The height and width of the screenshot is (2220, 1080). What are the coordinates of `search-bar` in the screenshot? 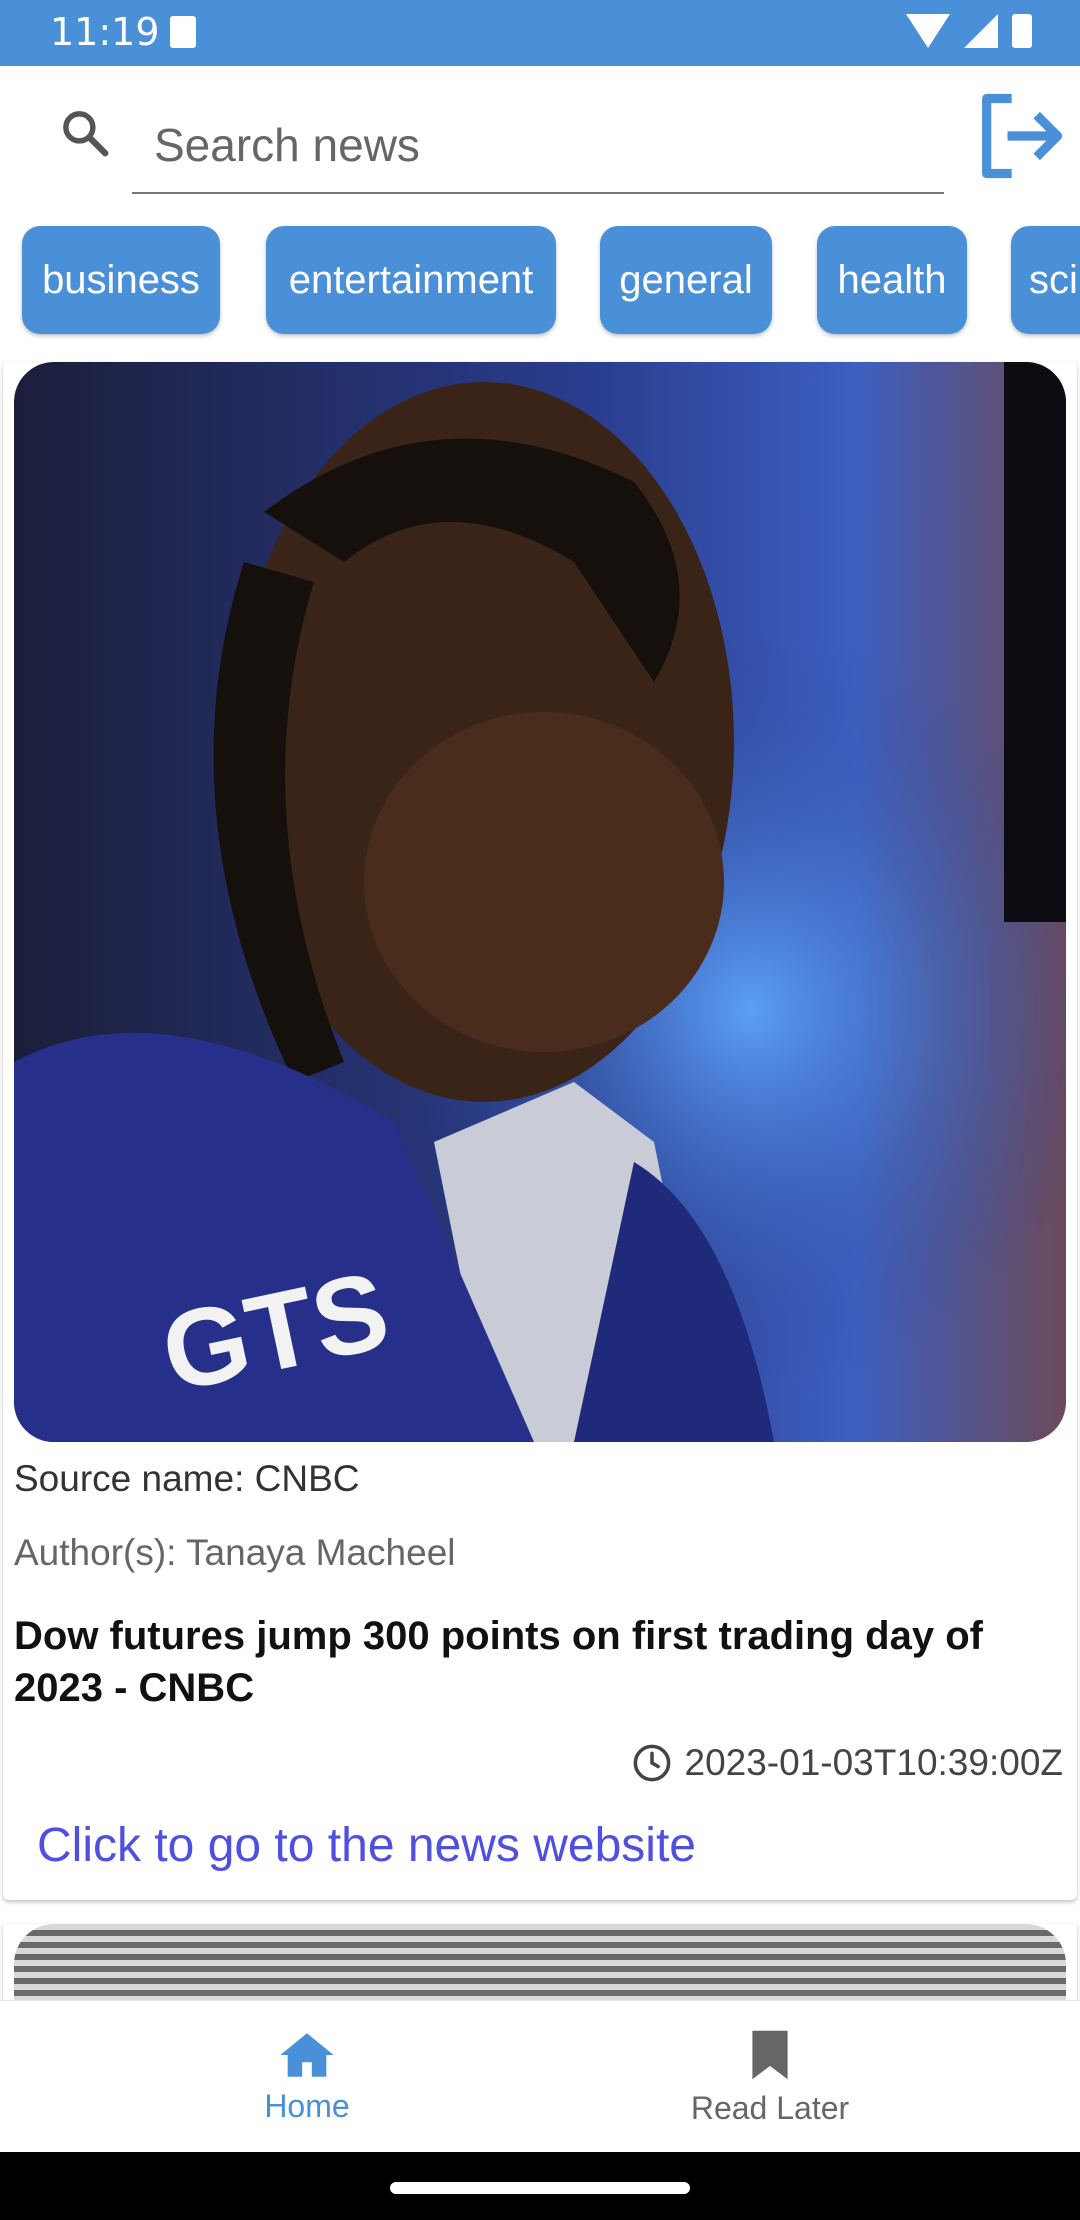 It's located at (540, 136).